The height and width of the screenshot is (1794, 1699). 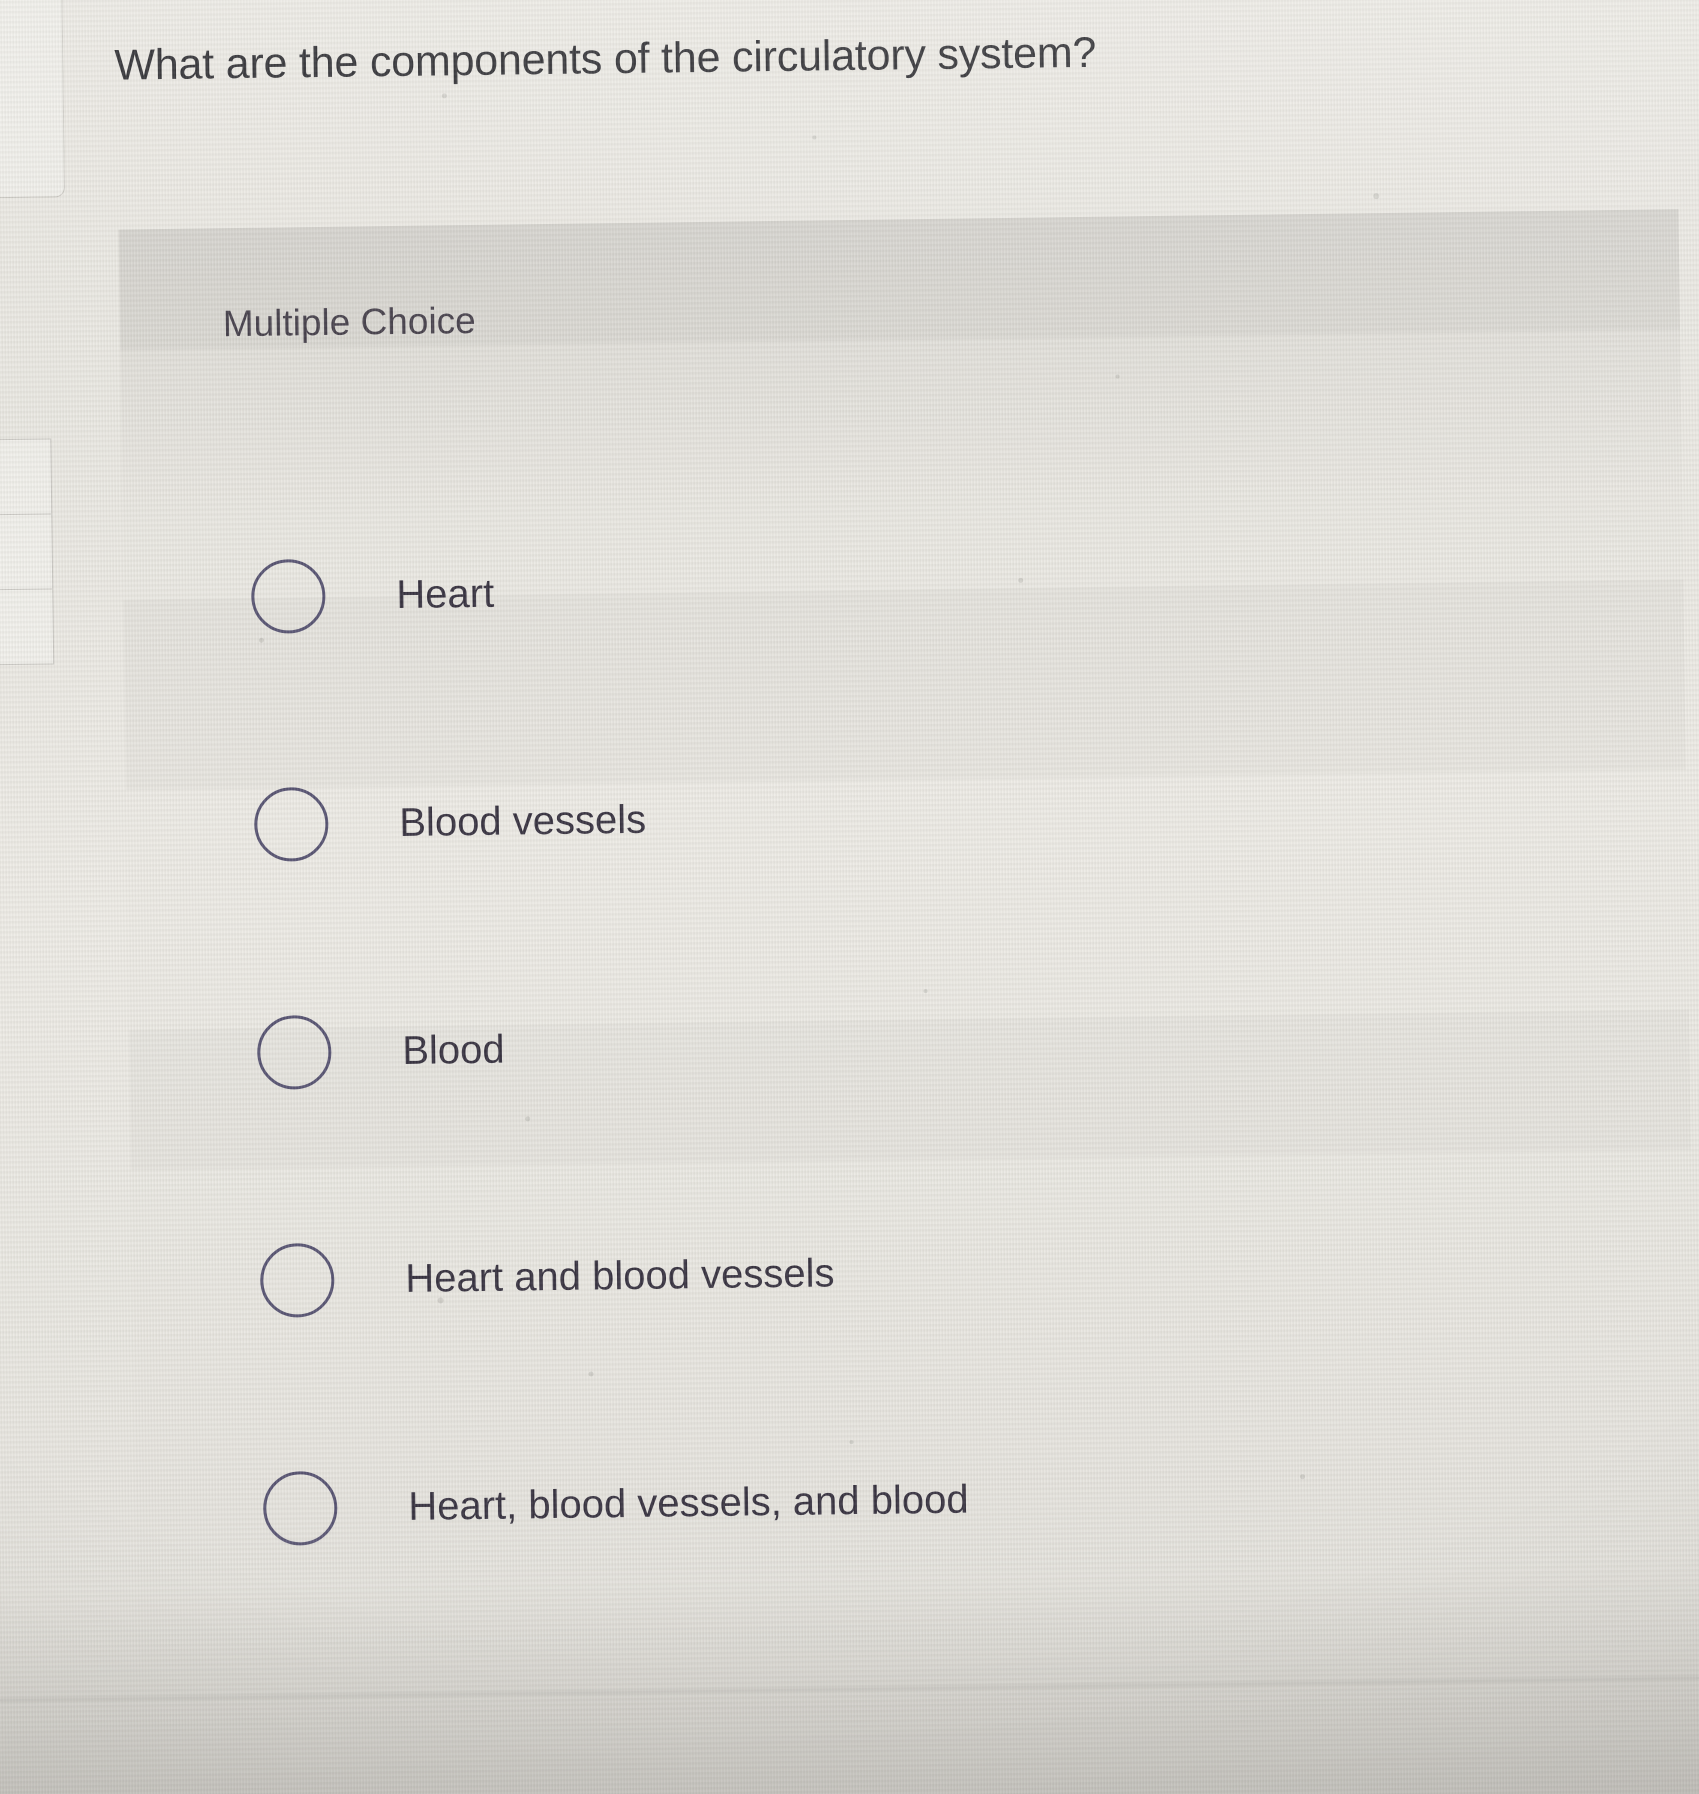 I want to click on sidebar-panel-top-clipped, so click(x=33, y=100).